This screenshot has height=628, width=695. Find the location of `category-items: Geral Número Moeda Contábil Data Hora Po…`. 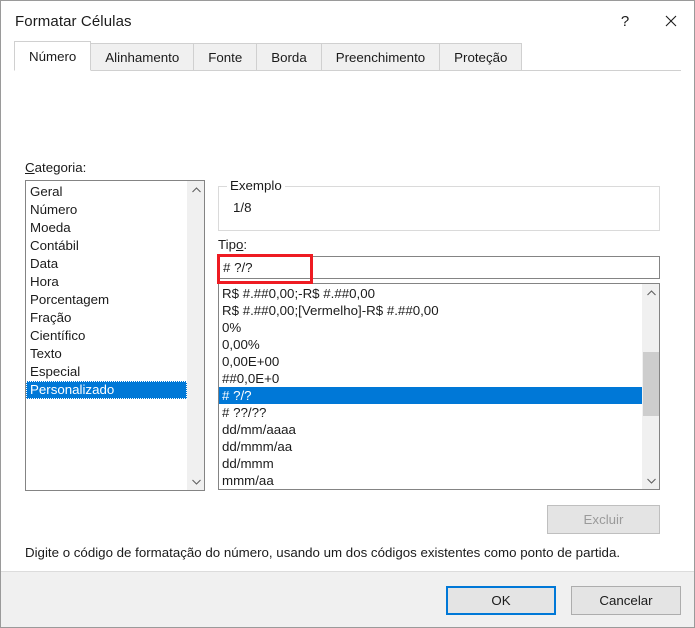

category-items: Geral Número Moeda Contábil Data Hora Po… is located at coordinates (106, 335).